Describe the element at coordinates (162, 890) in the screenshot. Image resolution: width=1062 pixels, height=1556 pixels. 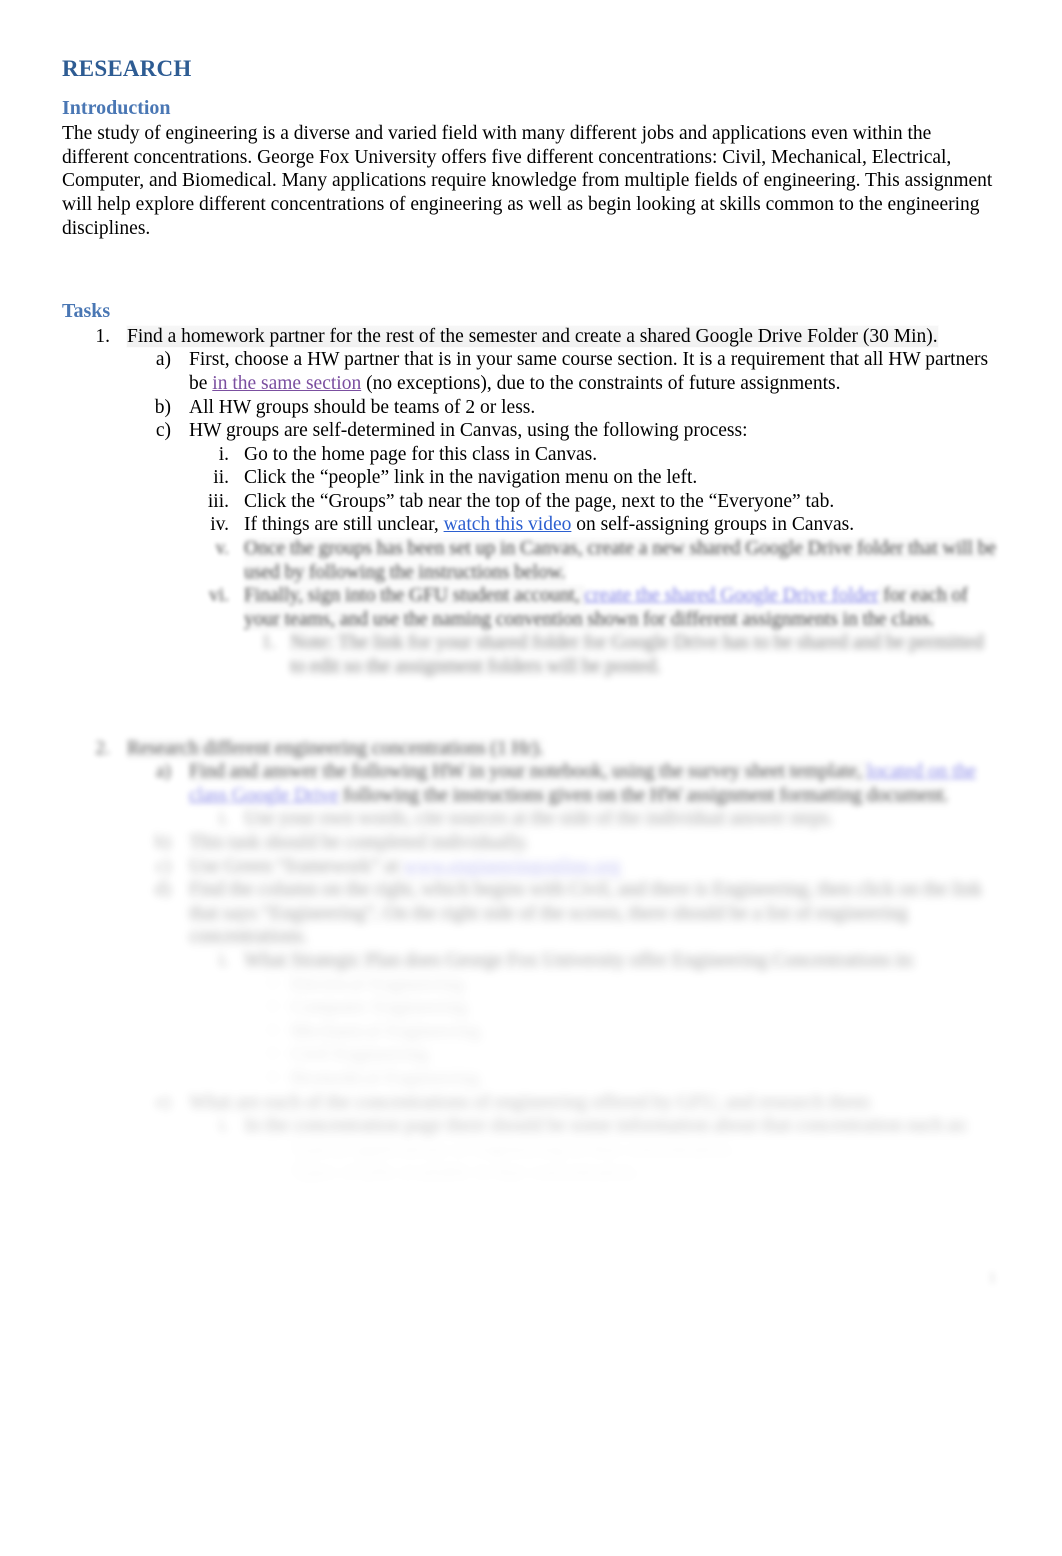
I see `list-marker: d)` at that location.